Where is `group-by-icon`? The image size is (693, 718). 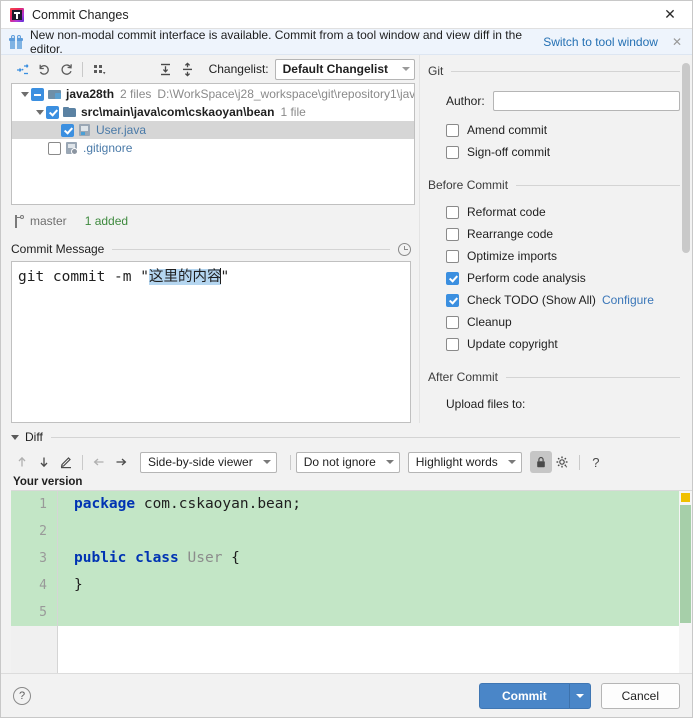
group-by-icon is located at coordinates (99, 69).